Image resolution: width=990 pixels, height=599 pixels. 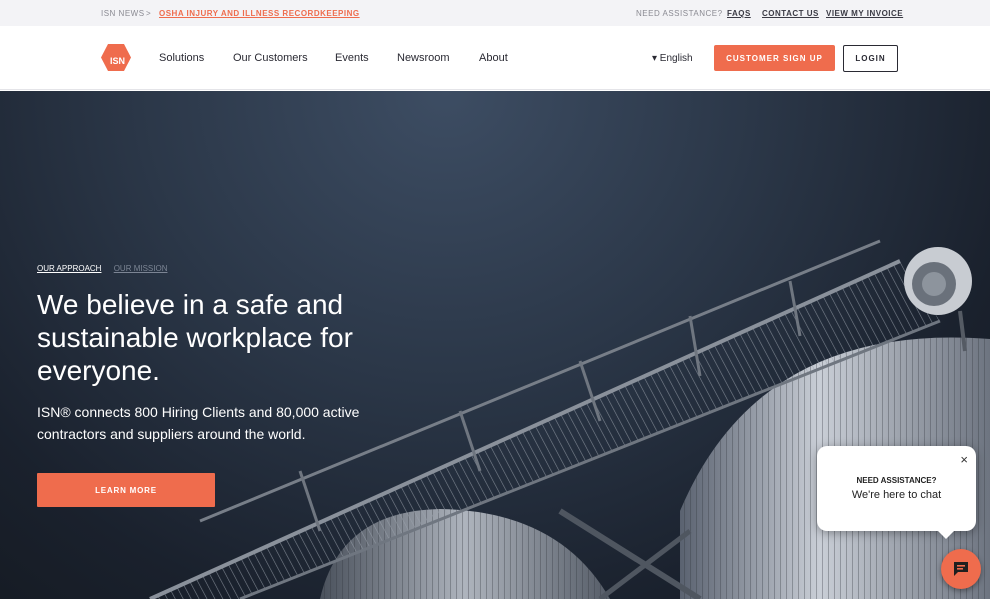 What do you see at coordinates (870, 58) in the screenshot?
I see `login-button: LOGIN` at bounding box center [870, 58].